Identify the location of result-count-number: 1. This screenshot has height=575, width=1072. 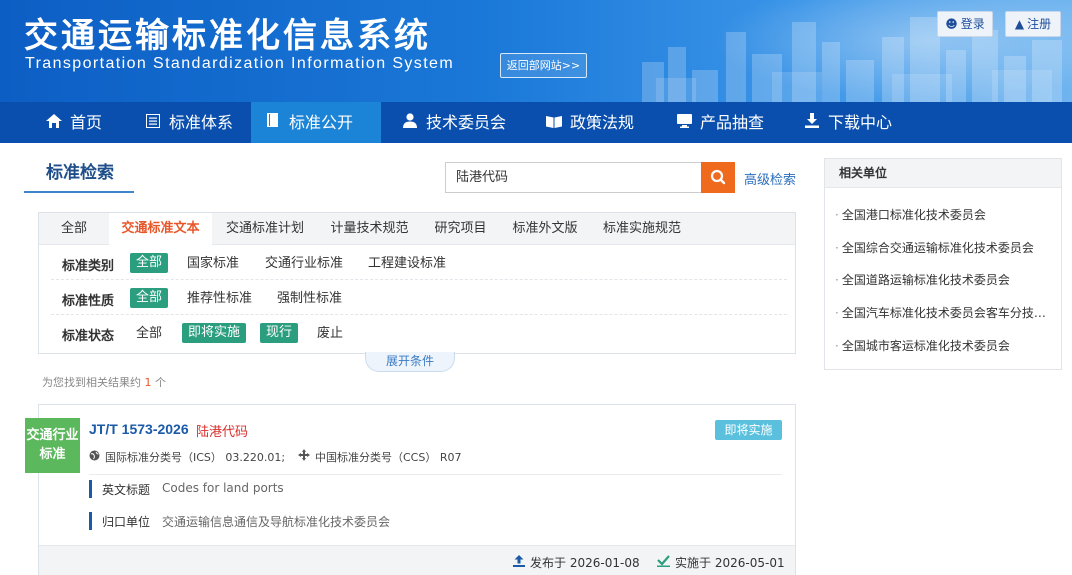
(148, 382).